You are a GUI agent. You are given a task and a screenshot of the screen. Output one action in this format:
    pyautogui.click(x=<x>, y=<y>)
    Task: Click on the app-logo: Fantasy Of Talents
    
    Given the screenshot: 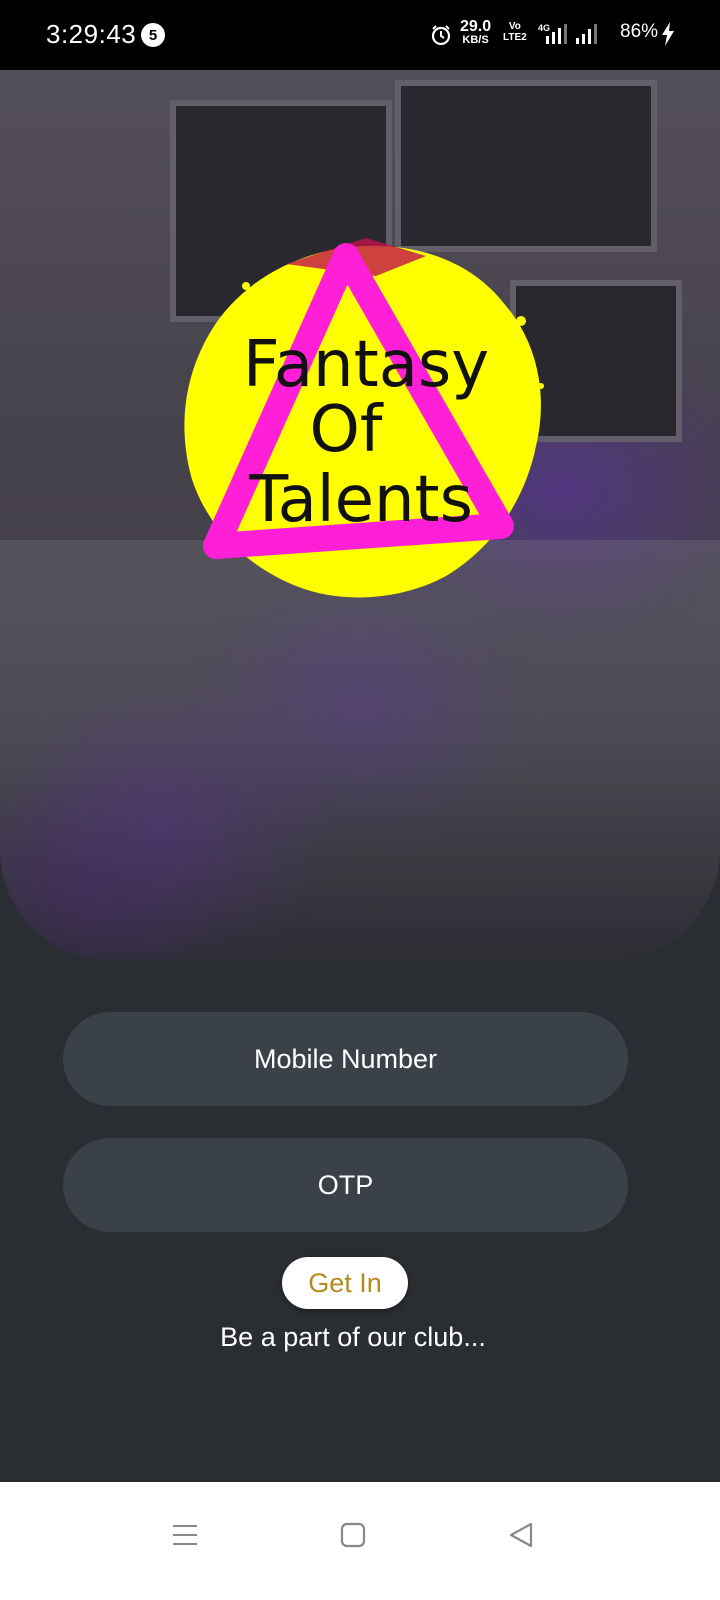 What is the action you would take?
    pyautogui.click(x=366, y=421)
    